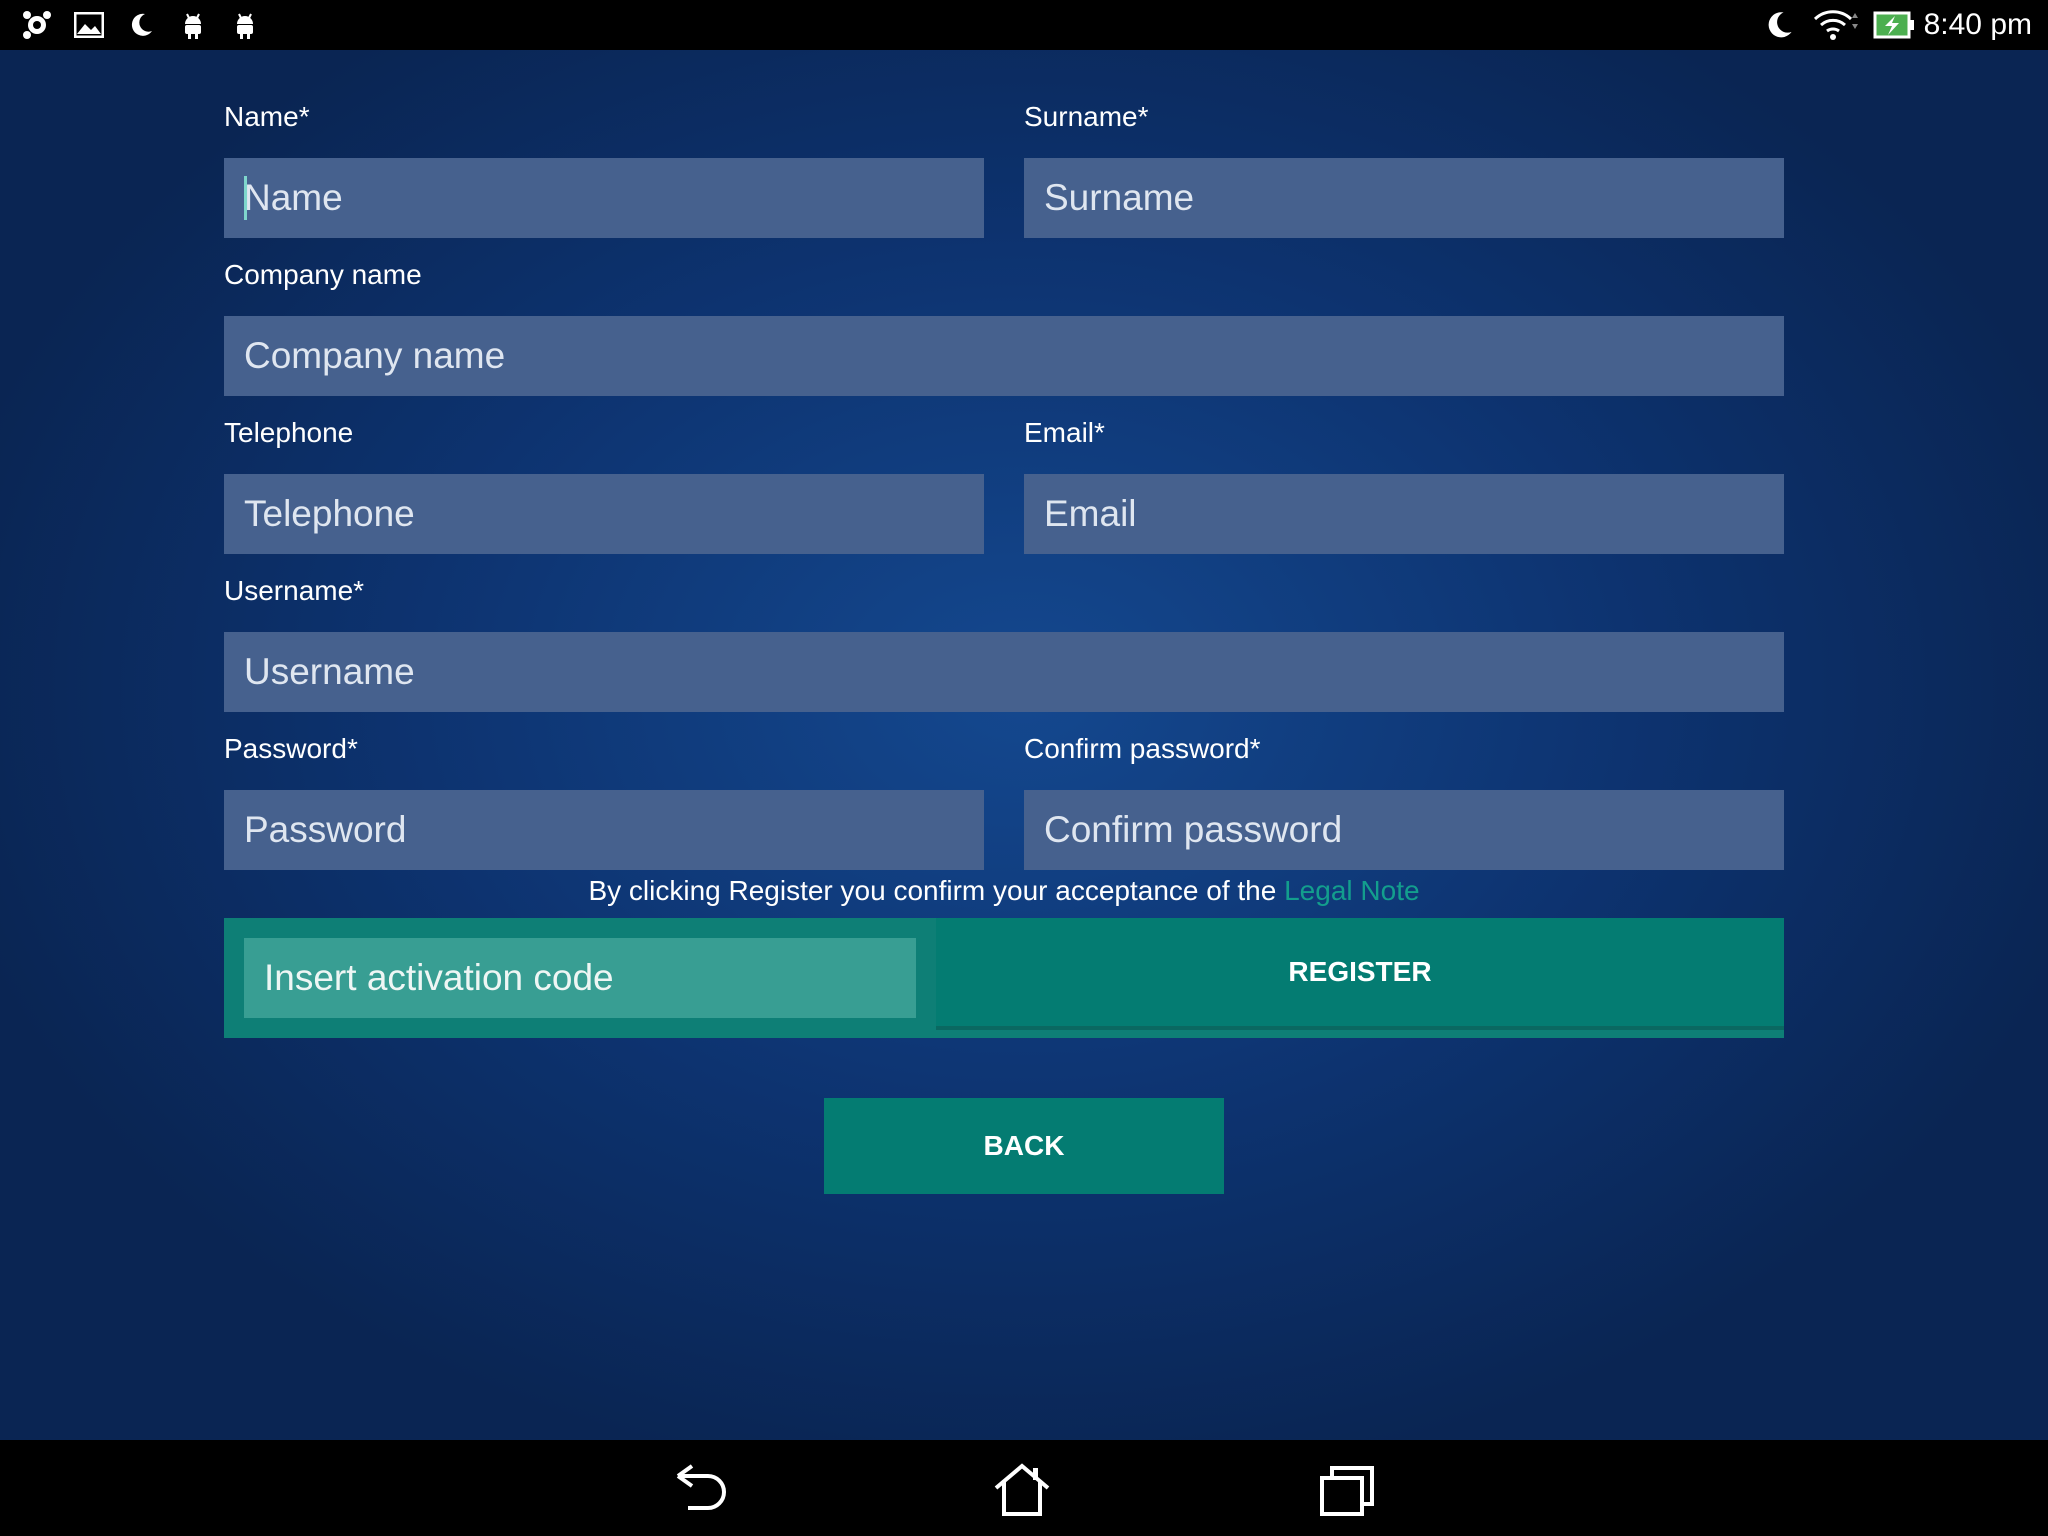 Image resolution: width=2048 pixels, height=1536 pixels. I want to click on activation-code-input, so click(580, 978).